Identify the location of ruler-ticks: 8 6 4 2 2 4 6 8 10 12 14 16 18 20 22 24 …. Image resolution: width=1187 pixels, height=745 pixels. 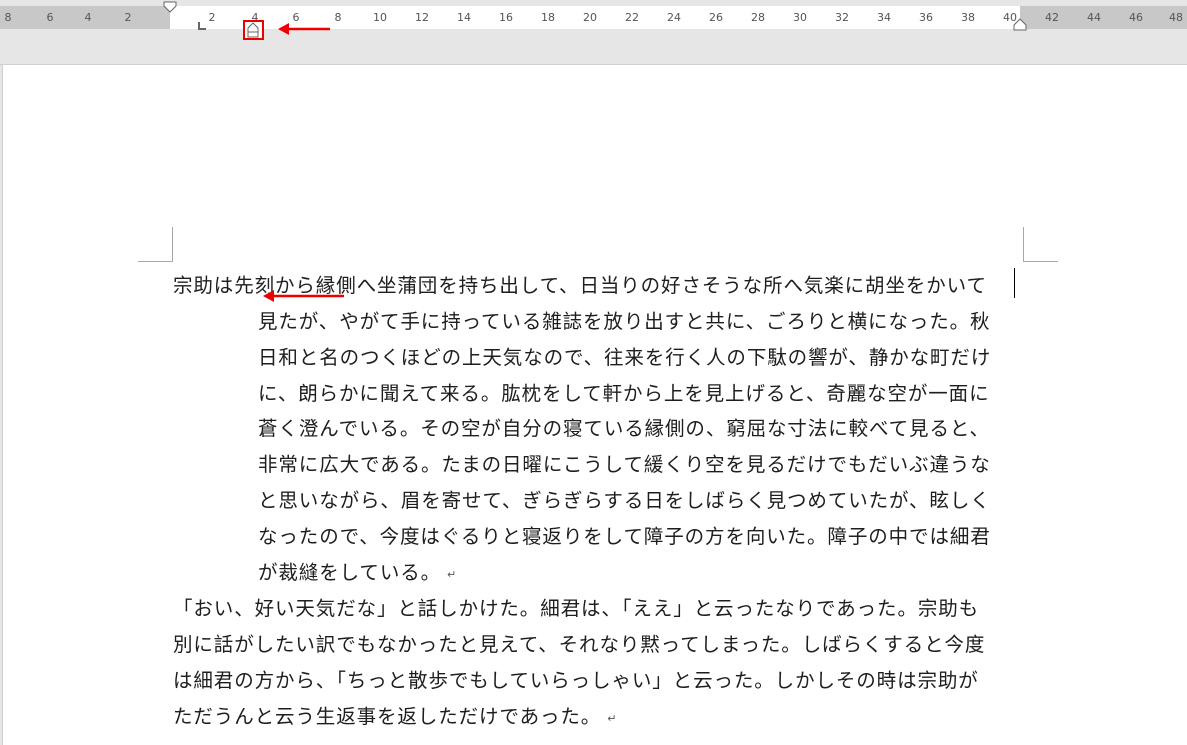
(593, 17).